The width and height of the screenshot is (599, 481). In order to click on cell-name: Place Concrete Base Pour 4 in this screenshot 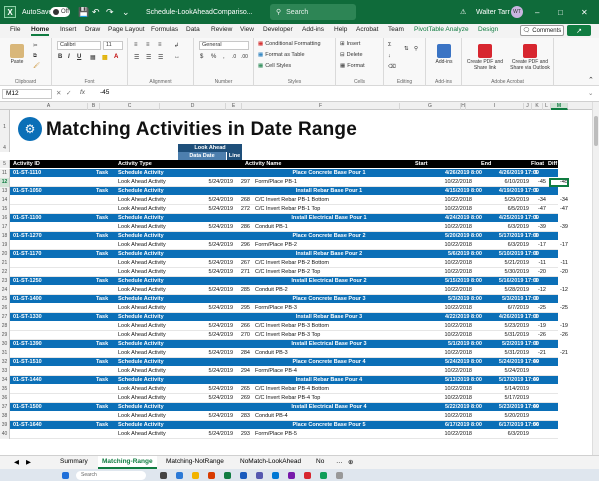, I will do `click(329, 362)`.